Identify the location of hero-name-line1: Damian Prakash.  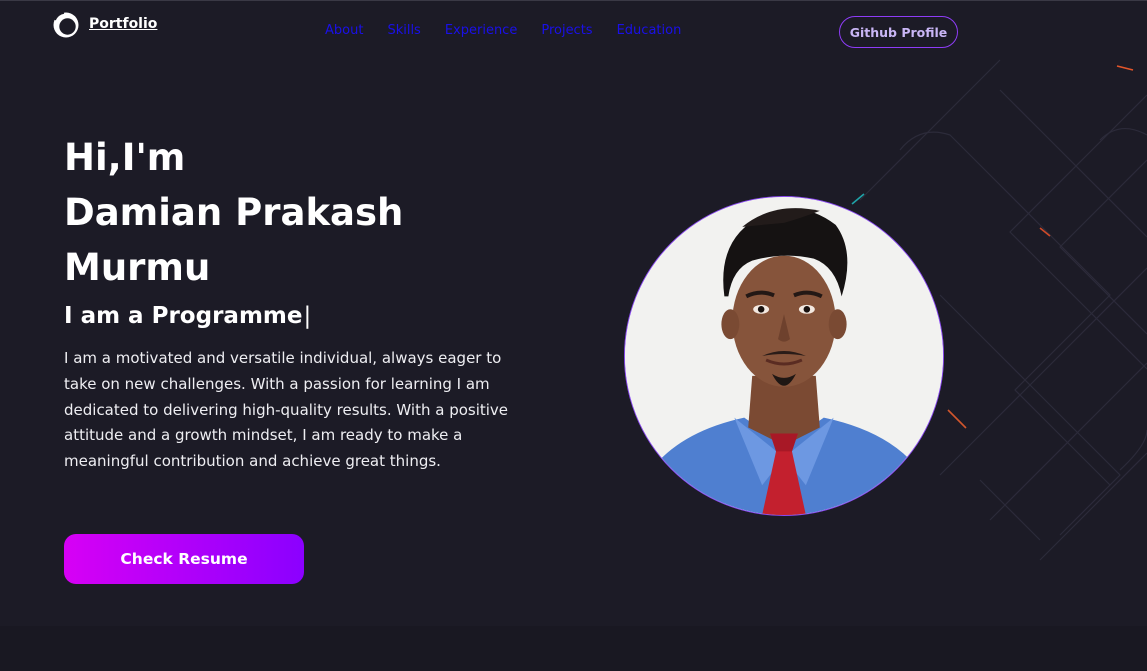
(234, 212).